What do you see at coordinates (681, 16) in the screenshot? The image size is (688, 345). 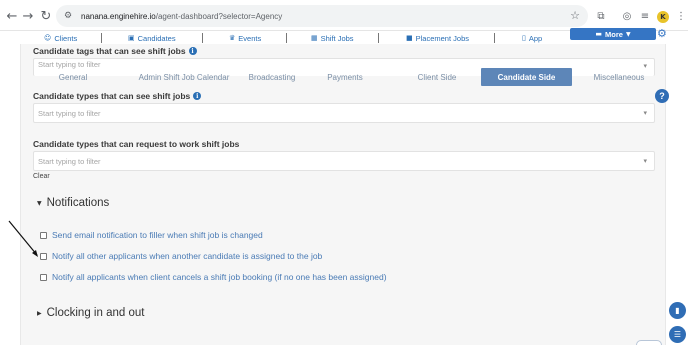 I see `kebab-menu-icon: ⋮` at bounding box center [681, 16].